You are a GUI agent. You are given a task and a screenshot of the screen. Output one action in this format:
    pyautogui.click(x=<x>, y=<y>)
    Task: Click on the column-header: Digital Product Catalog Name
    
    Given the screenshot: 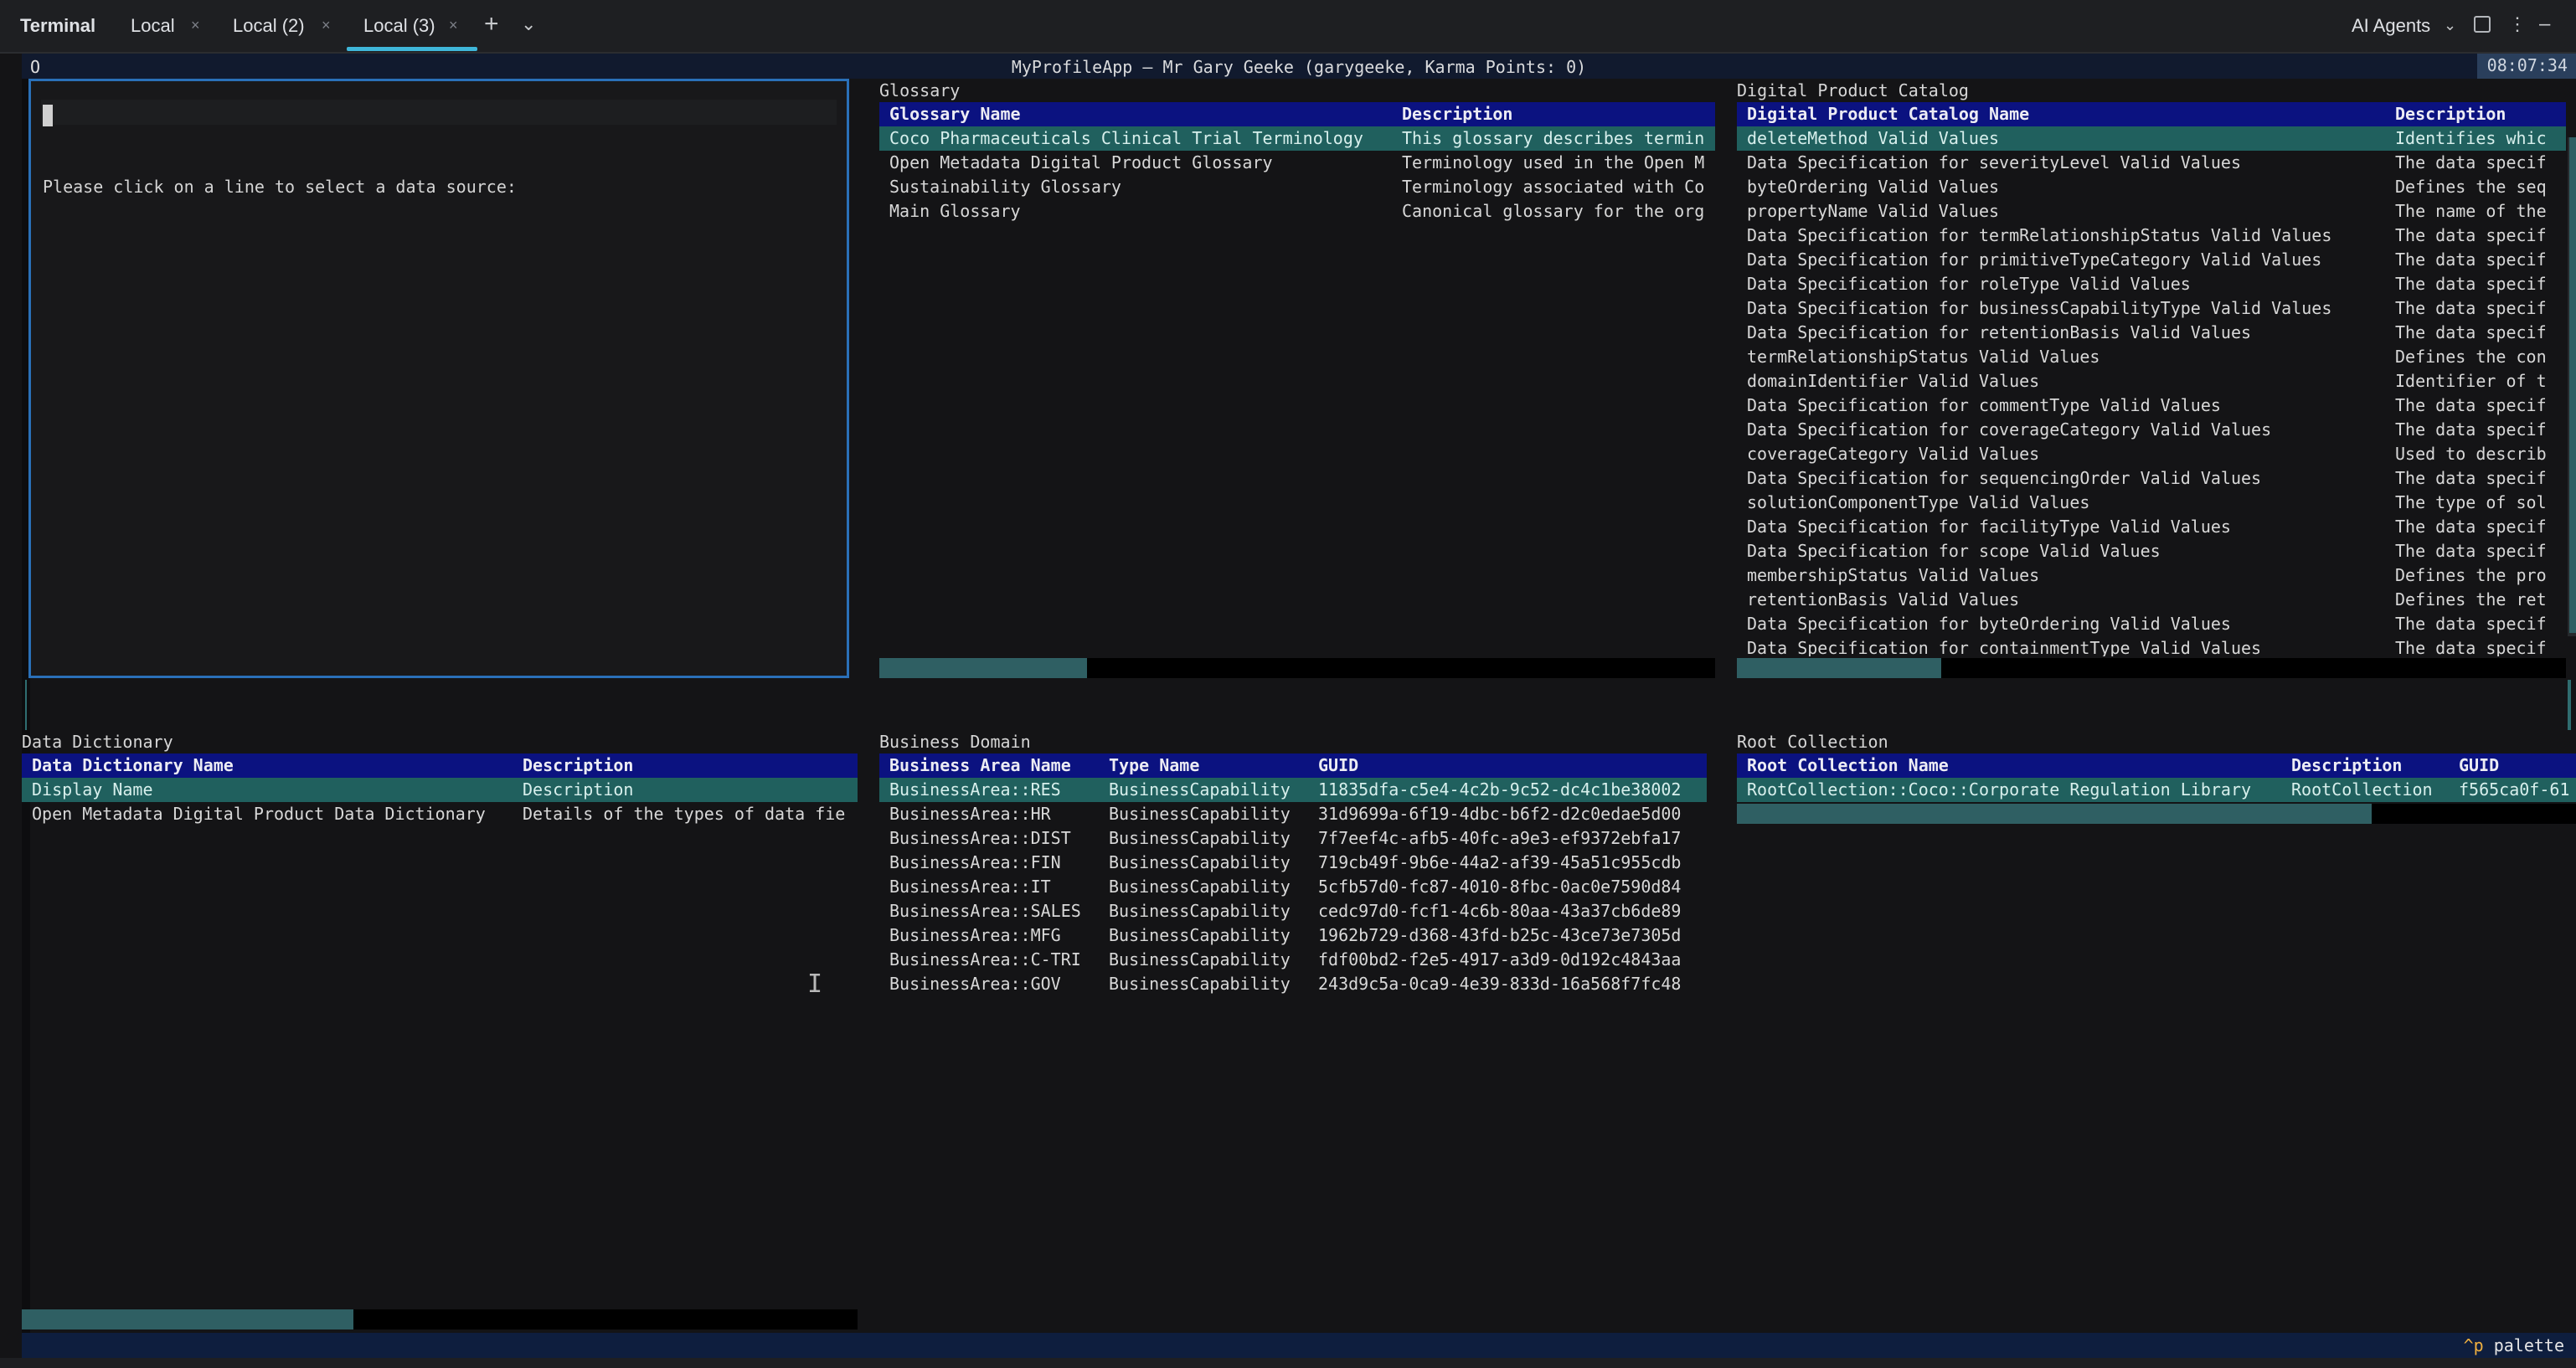 What is the action you would take?
    pyautogui.click(x=1888, y=114)
    